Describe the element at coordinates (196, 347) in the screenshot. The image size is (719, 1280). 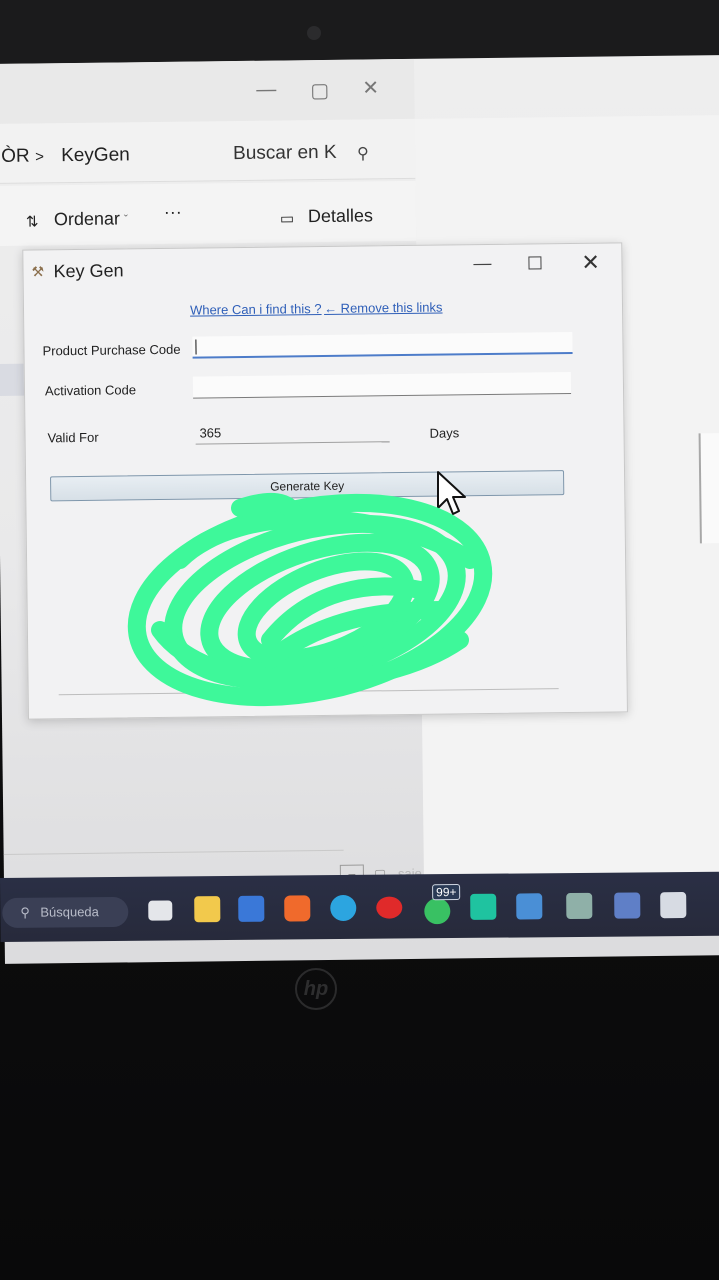
I see `text-caret` at that location.